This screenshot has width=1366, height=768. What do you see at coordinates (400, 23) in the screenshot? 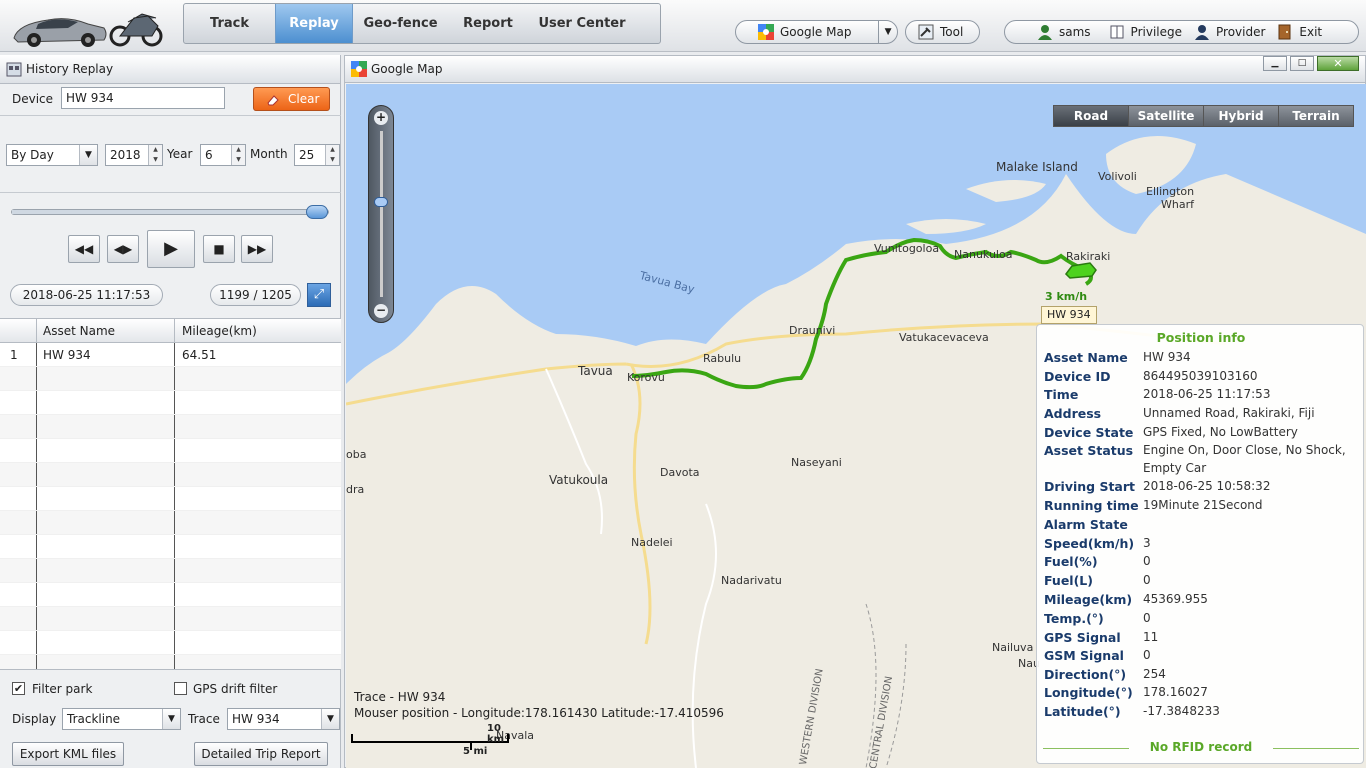
I see `tab-geo-fence: Geo-fence` at bounding box center [400, 23].